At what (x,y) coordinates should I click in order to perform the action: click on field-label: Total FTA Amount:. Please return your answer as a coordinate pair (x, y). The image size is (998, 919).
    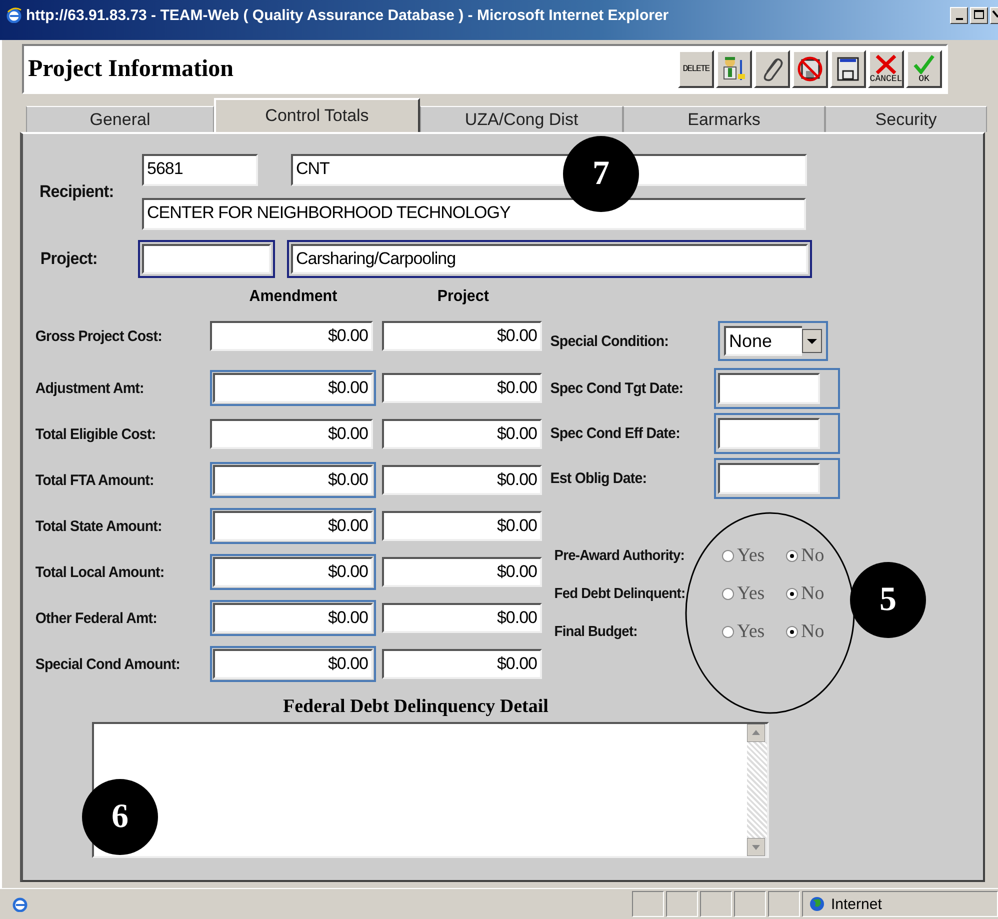
    Looking at the image, I should click on (95, 480).